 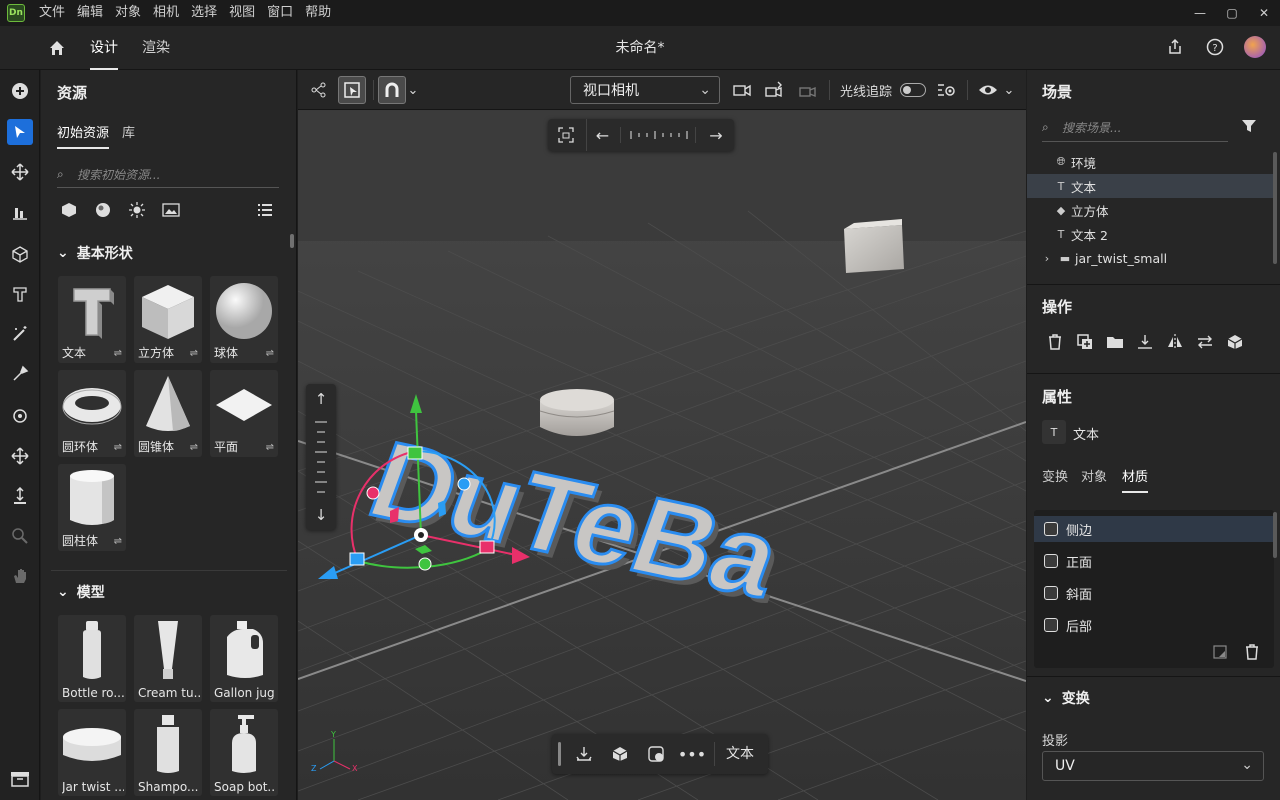 What do you see at coordinates (1249, 126) in the screenshot?
I see `filter-icon` at bounding box center [1249, 126].